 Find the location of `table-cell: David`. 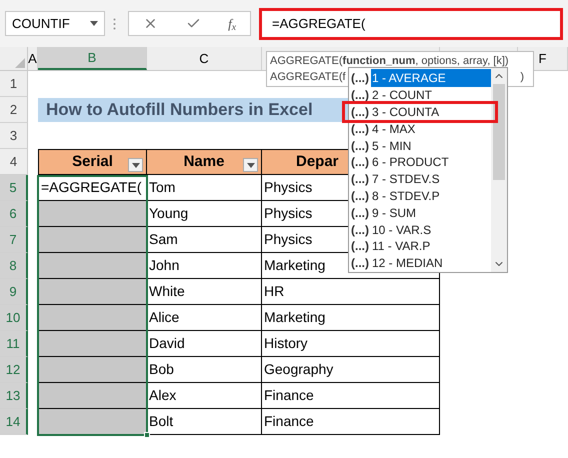

table-cell: David is located at coordinates (204, 344).